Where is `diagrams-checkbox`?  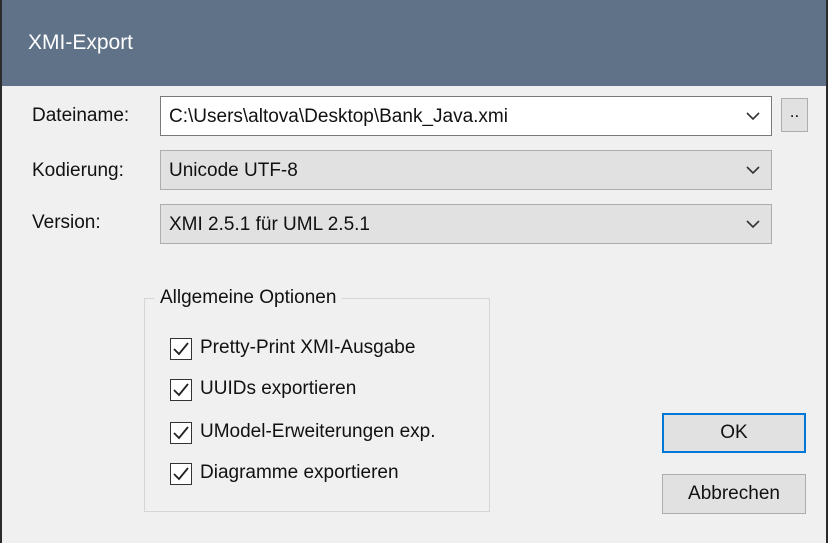 diagrams-checkbox is located at coordinates (181, 474).